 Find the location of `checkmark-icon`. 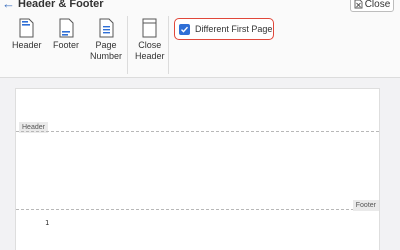

checkmark-icon is located at coordinates (185, 29).